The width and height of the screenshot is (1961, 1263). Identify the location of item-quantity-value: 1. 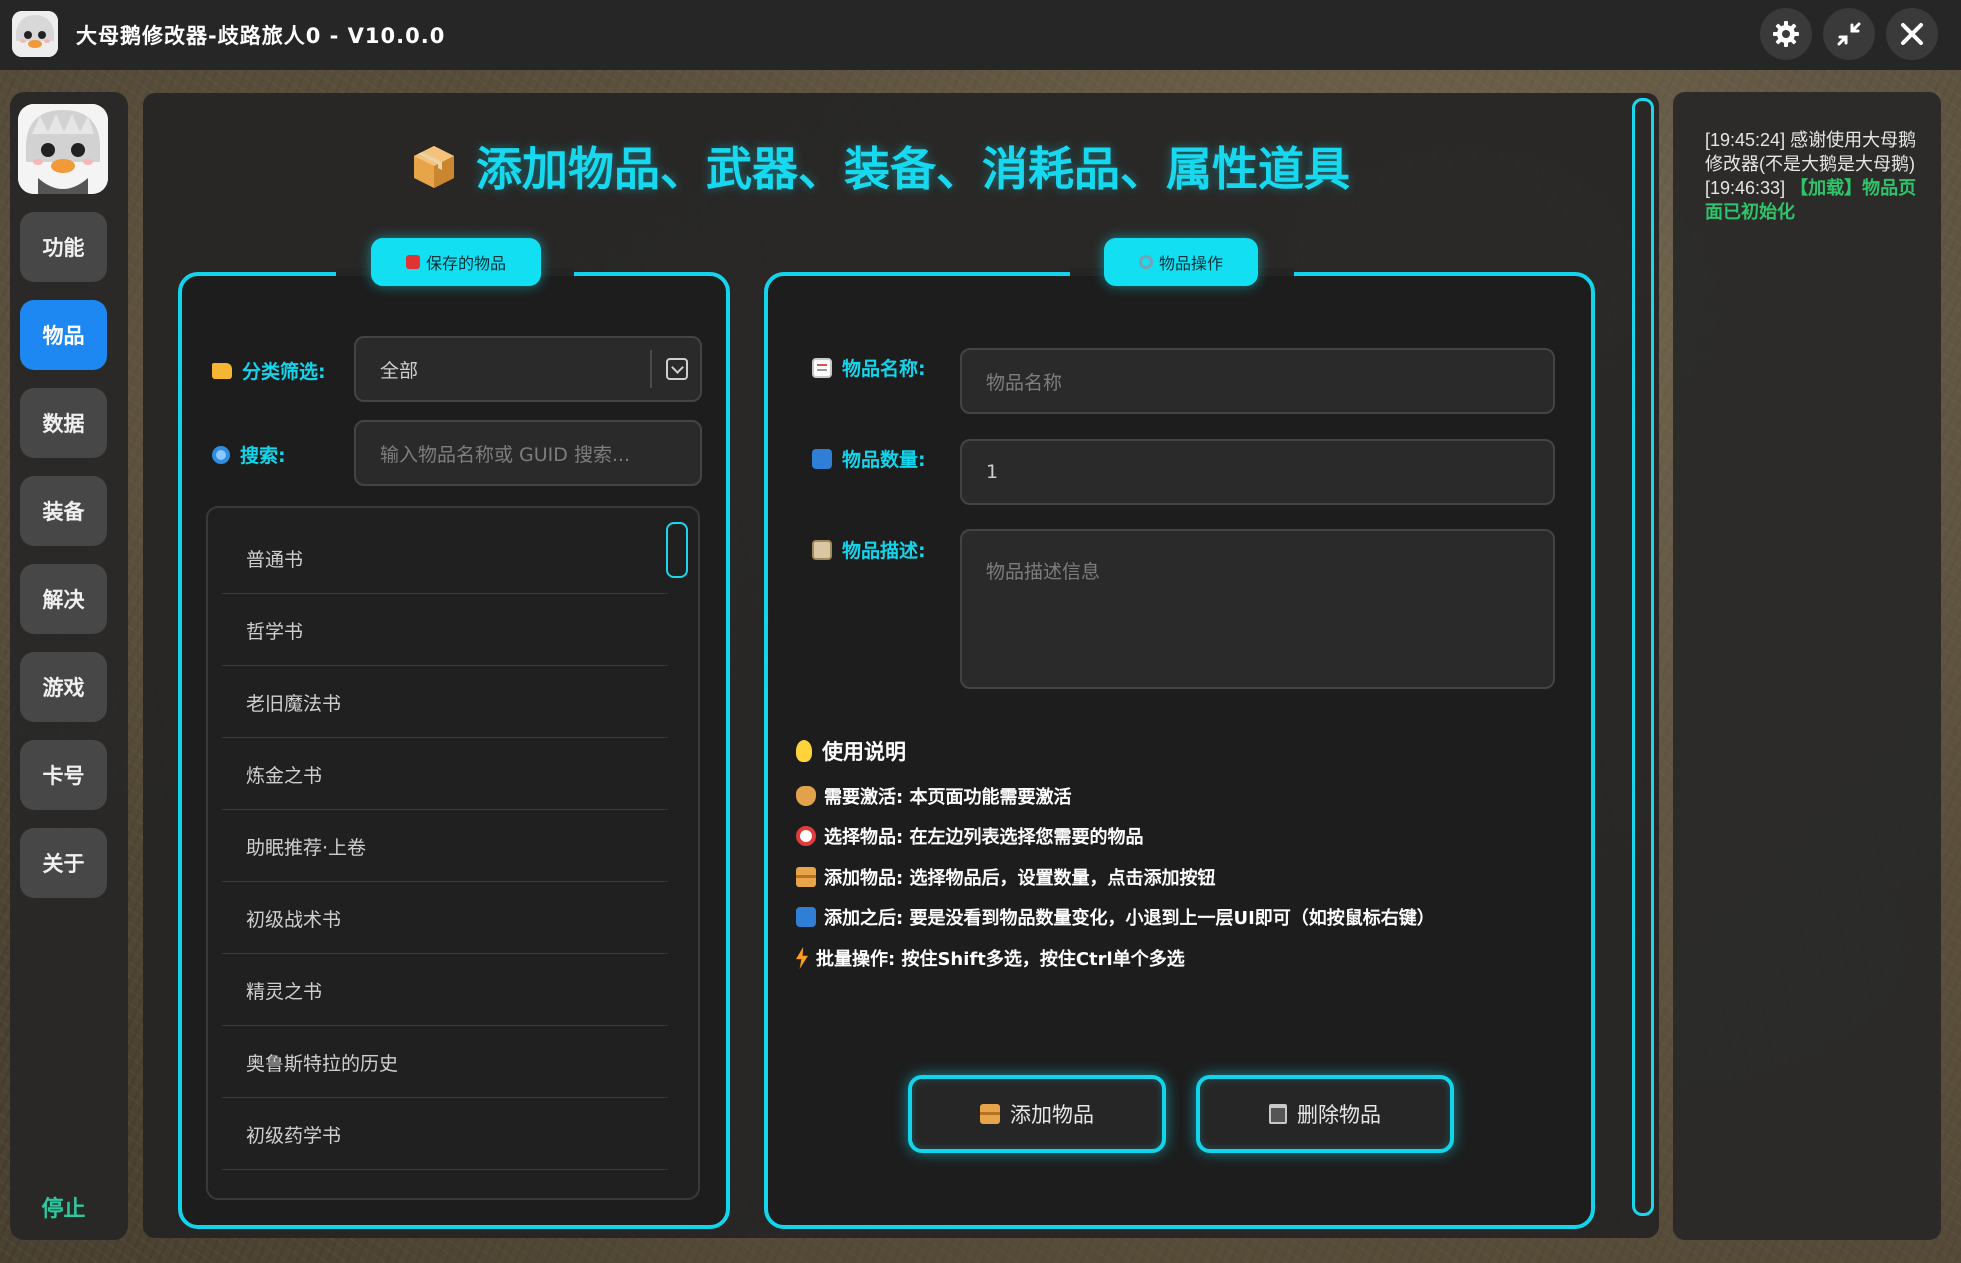
(992, 472).